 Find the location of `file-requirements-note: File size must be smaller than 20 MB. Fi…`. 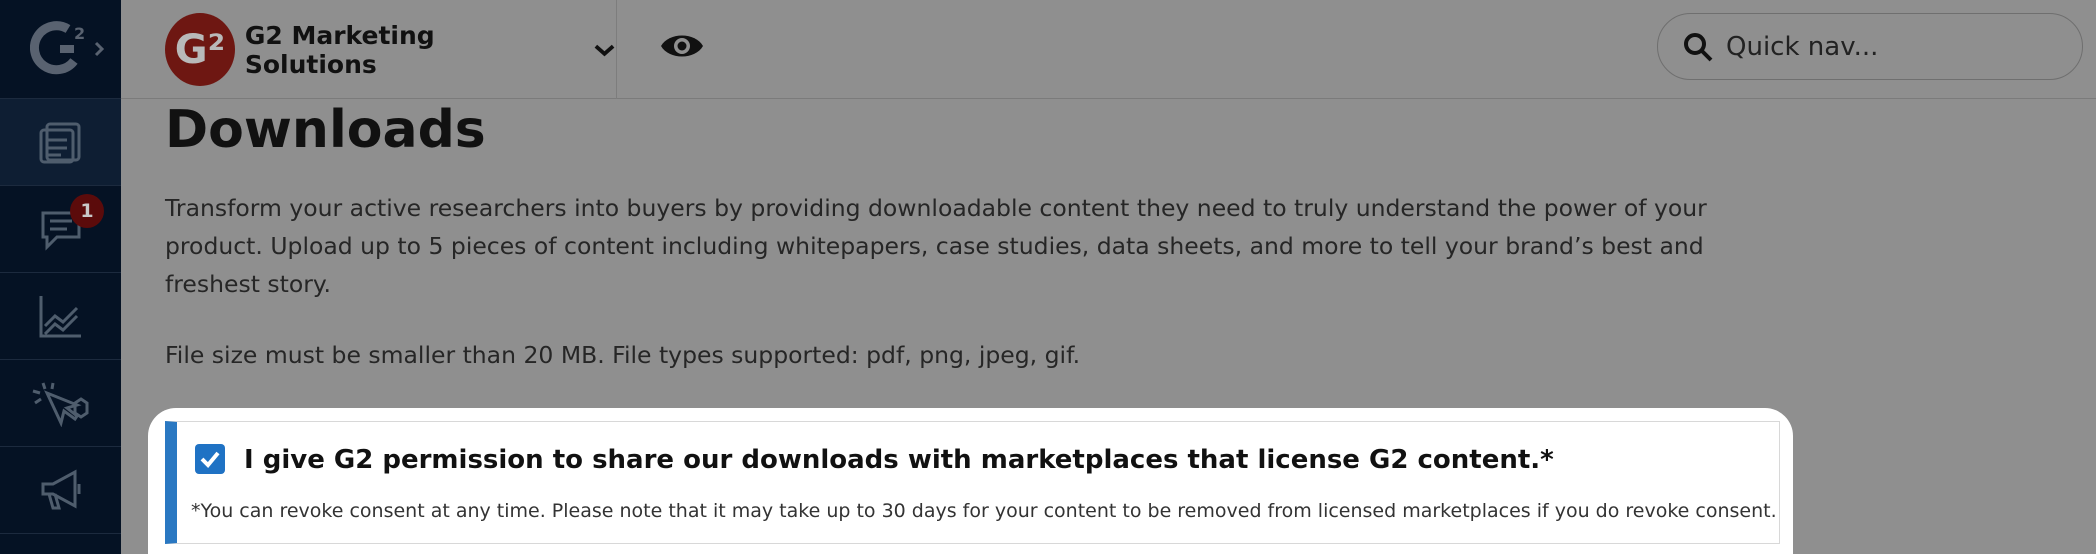

file-requirements-note: File size must be smaller than 20 MB. Fi… is located at coordinates (623, 355).